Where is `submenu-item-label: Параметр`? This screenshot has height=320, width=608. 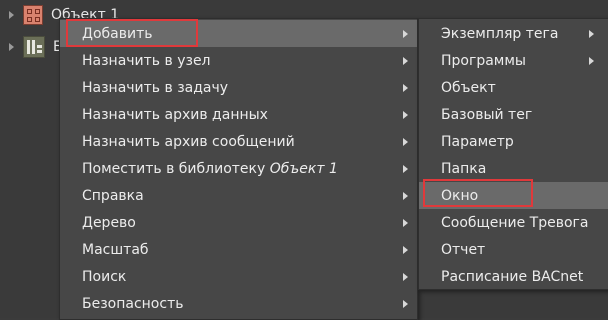
submenu-item-label: Параметр is located at coordinates (477, 141).